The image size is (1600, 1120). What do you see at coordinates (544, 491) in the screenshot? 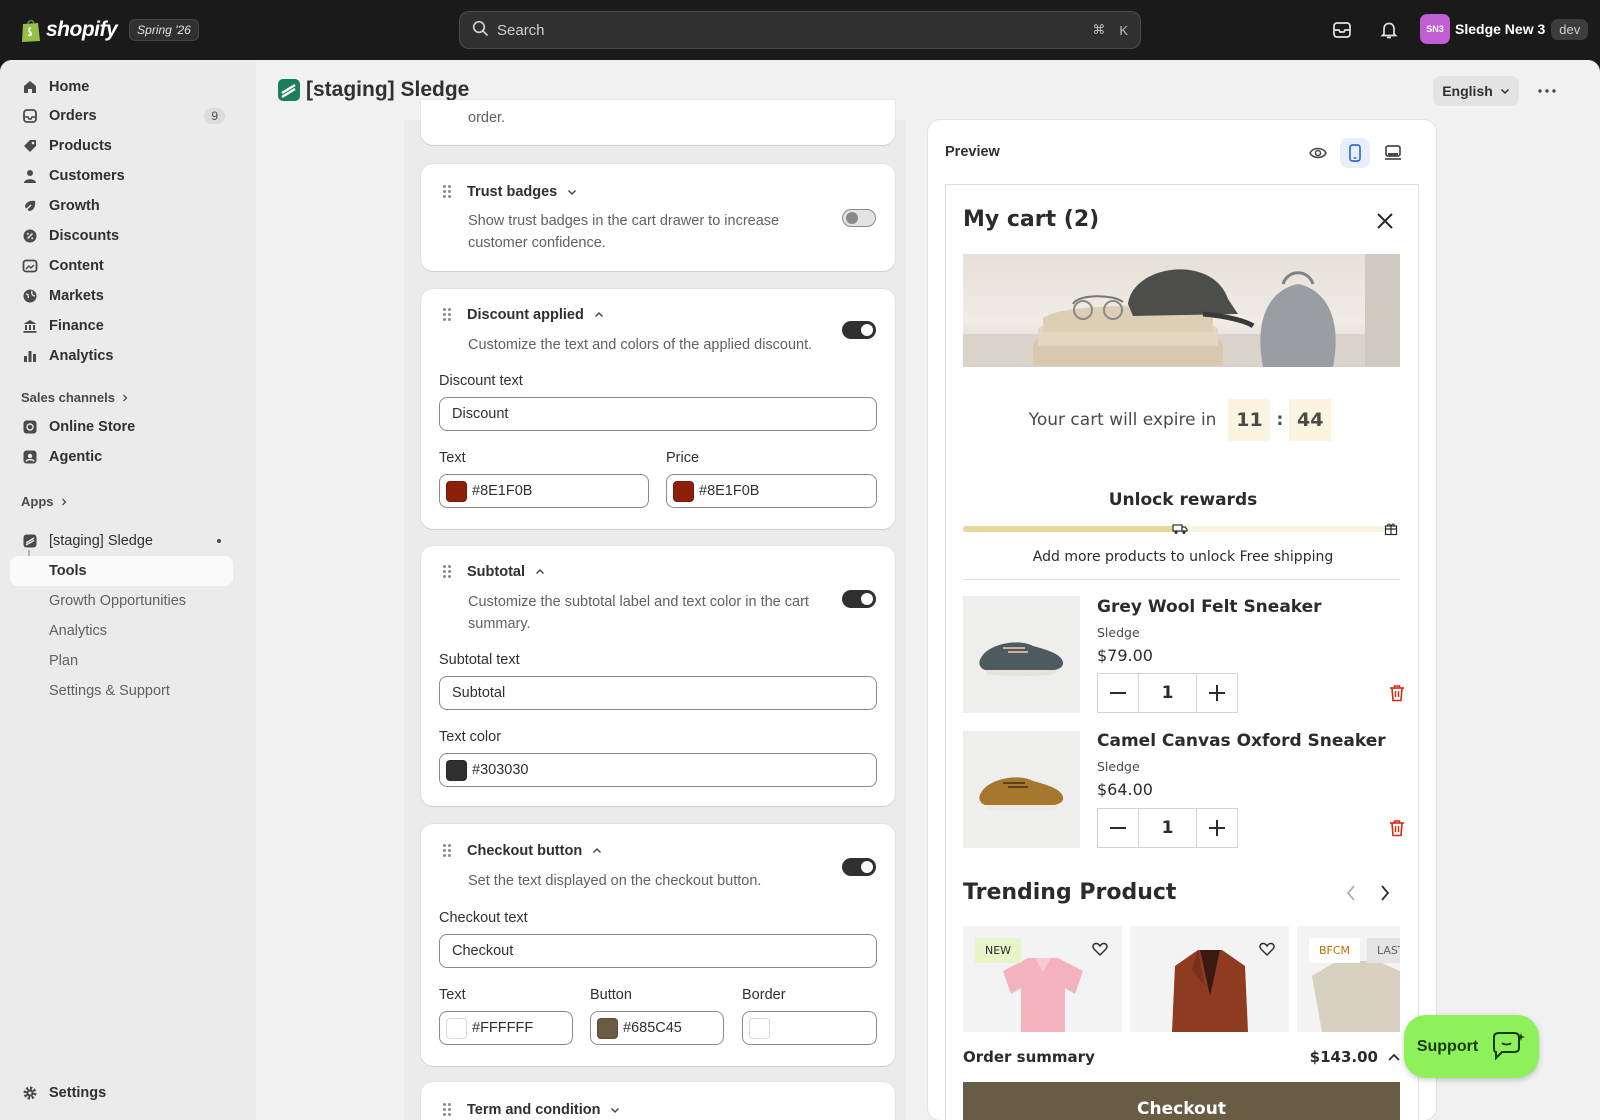
I see `discount-text-color-input: #8E1F0B` at bounding box center [544, 491].